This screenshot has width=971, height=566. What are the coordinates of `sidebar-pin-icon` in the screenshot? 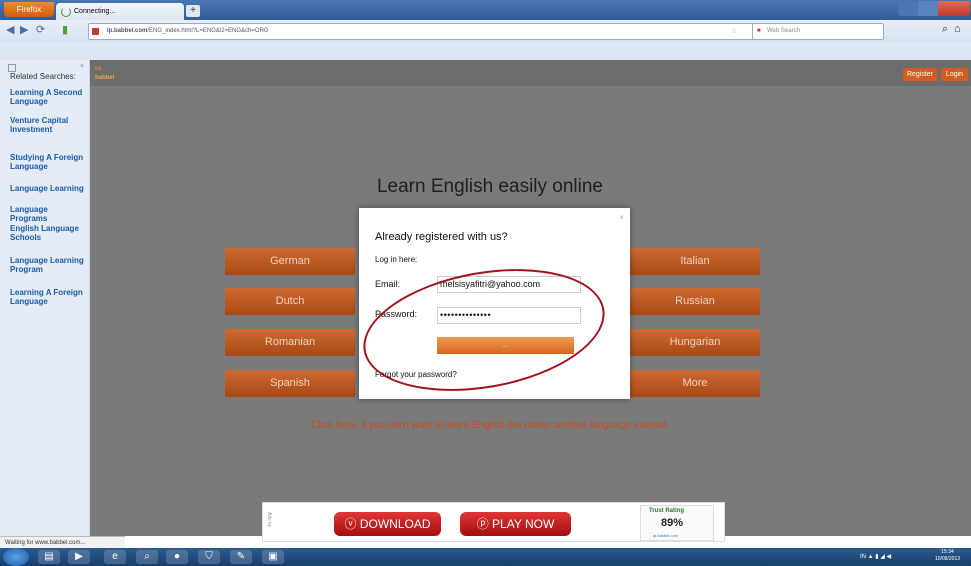 It's located at (12, 68).